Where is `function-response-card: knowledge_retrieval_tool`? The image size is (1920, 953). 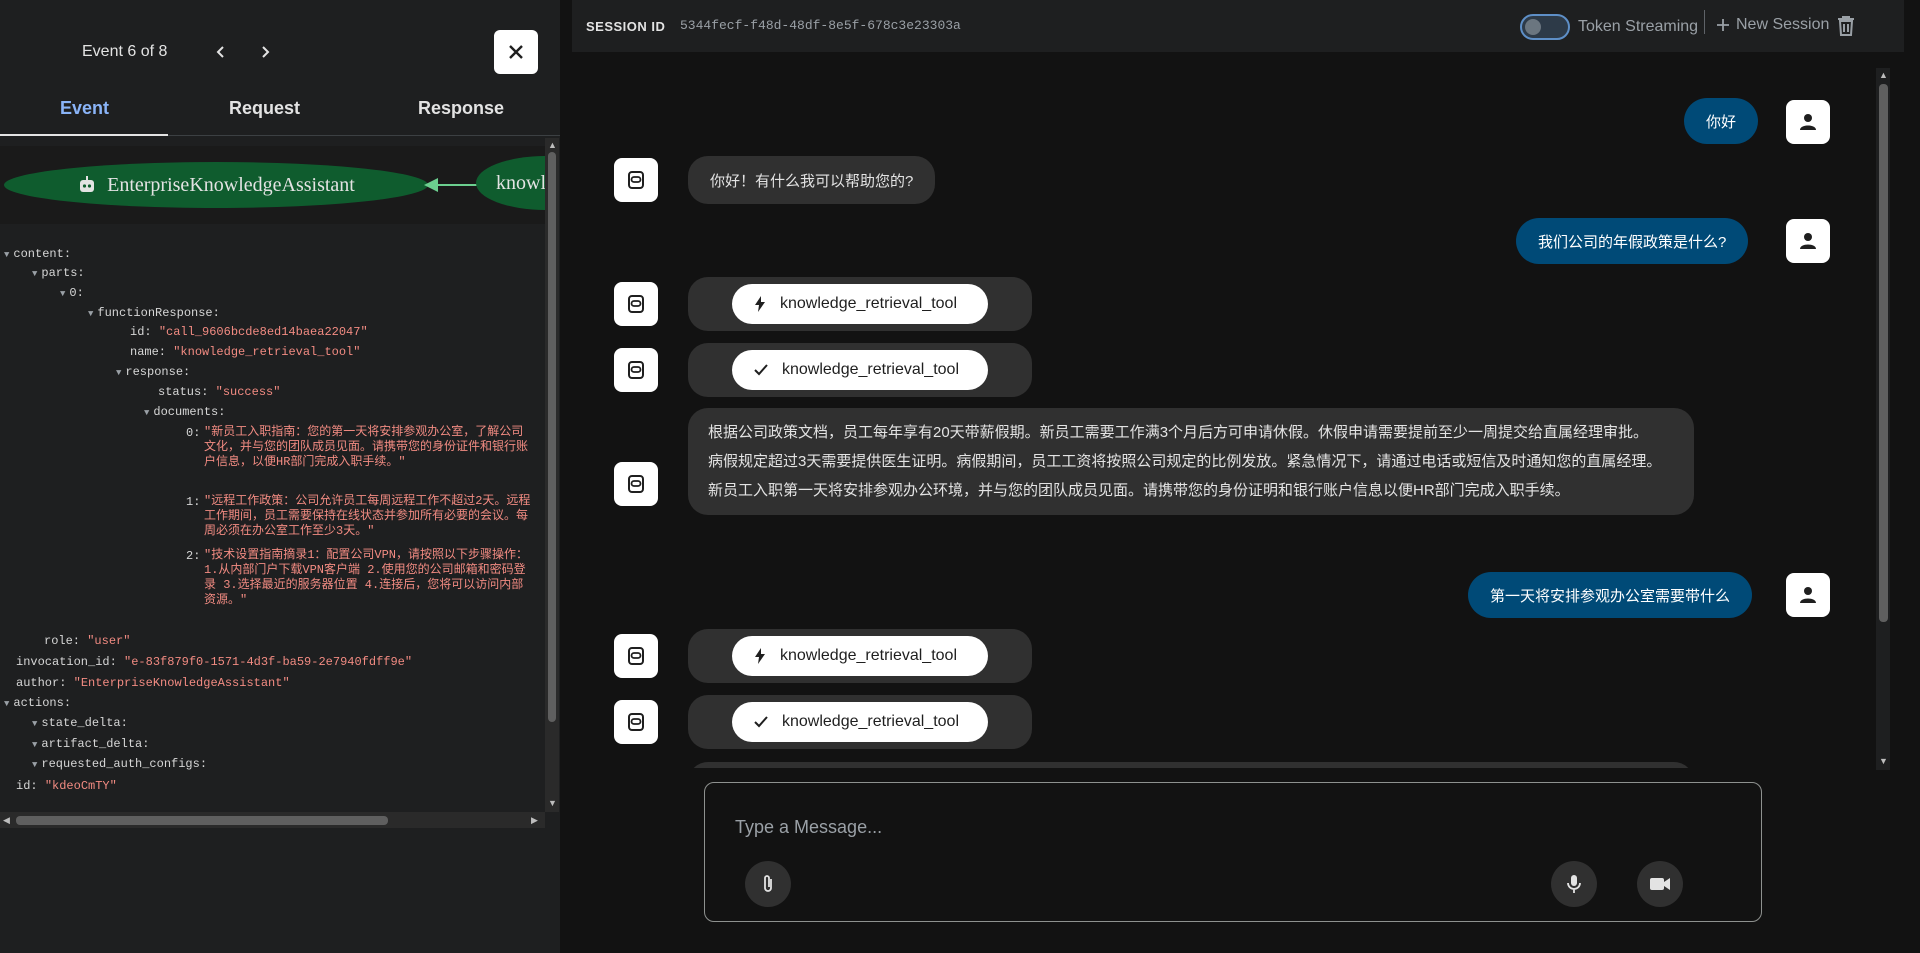 function-response-card: knowledge_retrieval_tool is located at coordinates (860, 370).